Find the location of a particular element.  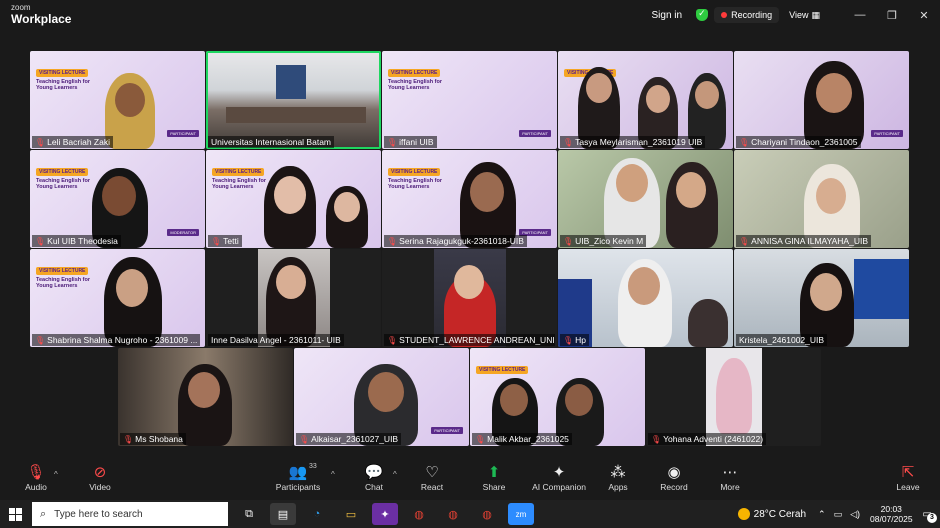

participant-tile: 🎙 Ms Shobana is located at coordinates (205, 397).